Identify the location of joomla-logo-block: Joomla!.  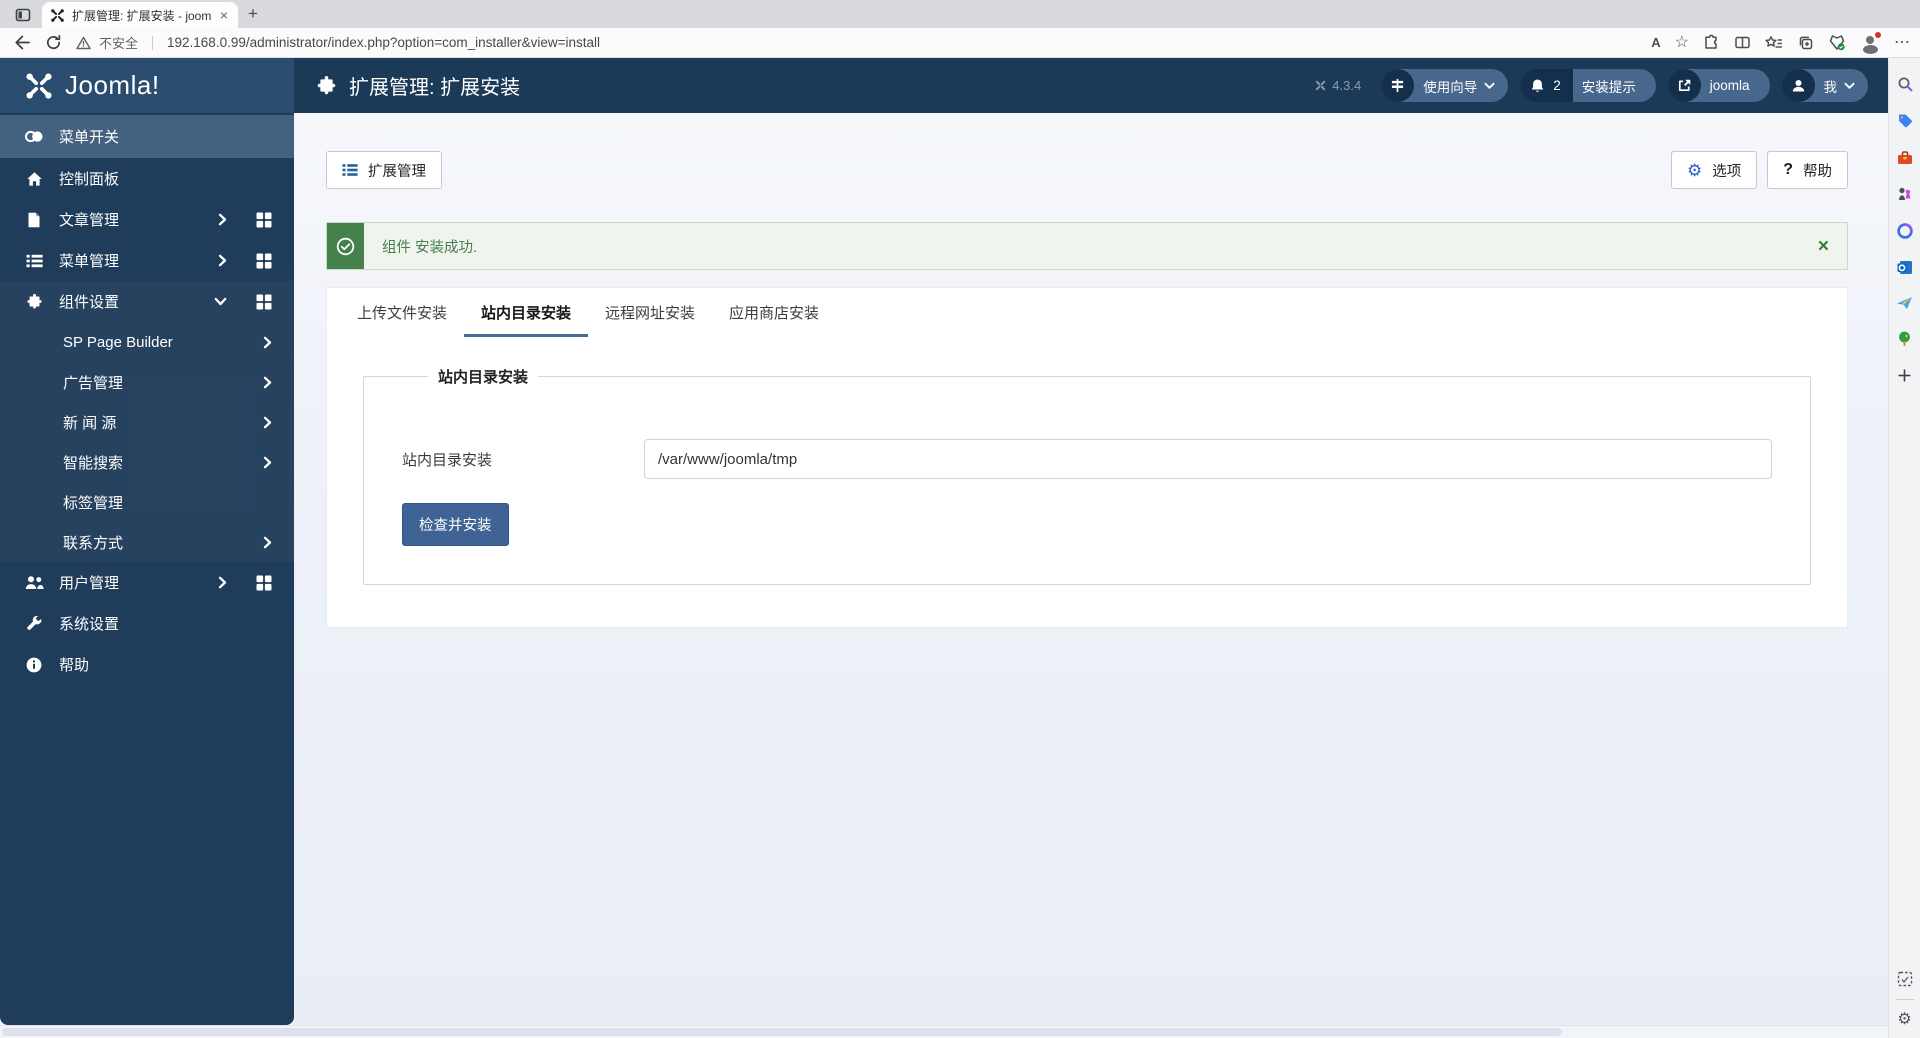
(147, 85).